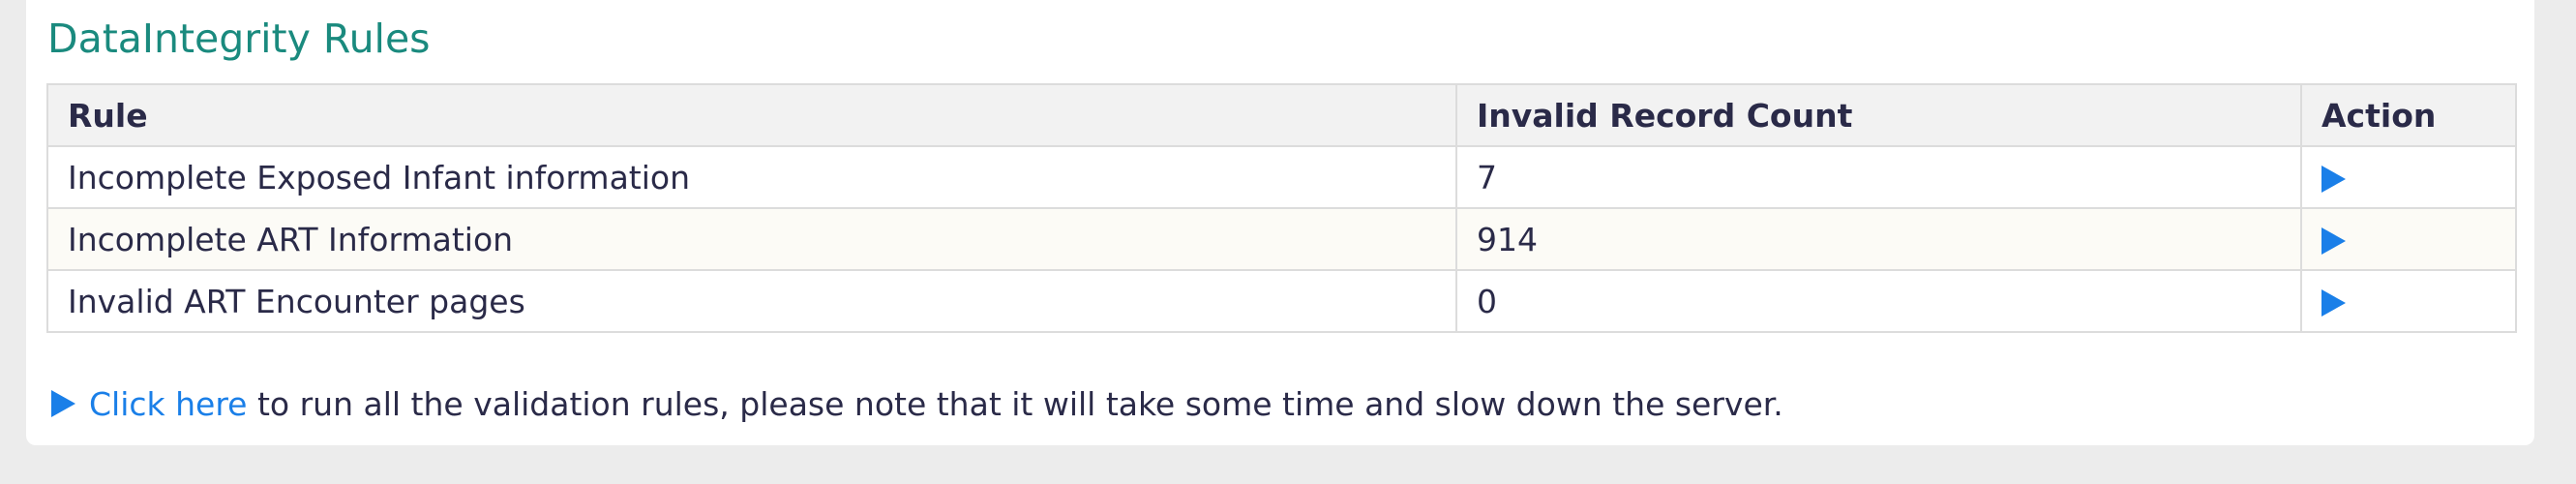 The width and height of the screenshot is (2576, 484). Describe the element at coordinates (2408, 115) in the screenshot. I see `column-header-action: Action` at that location.